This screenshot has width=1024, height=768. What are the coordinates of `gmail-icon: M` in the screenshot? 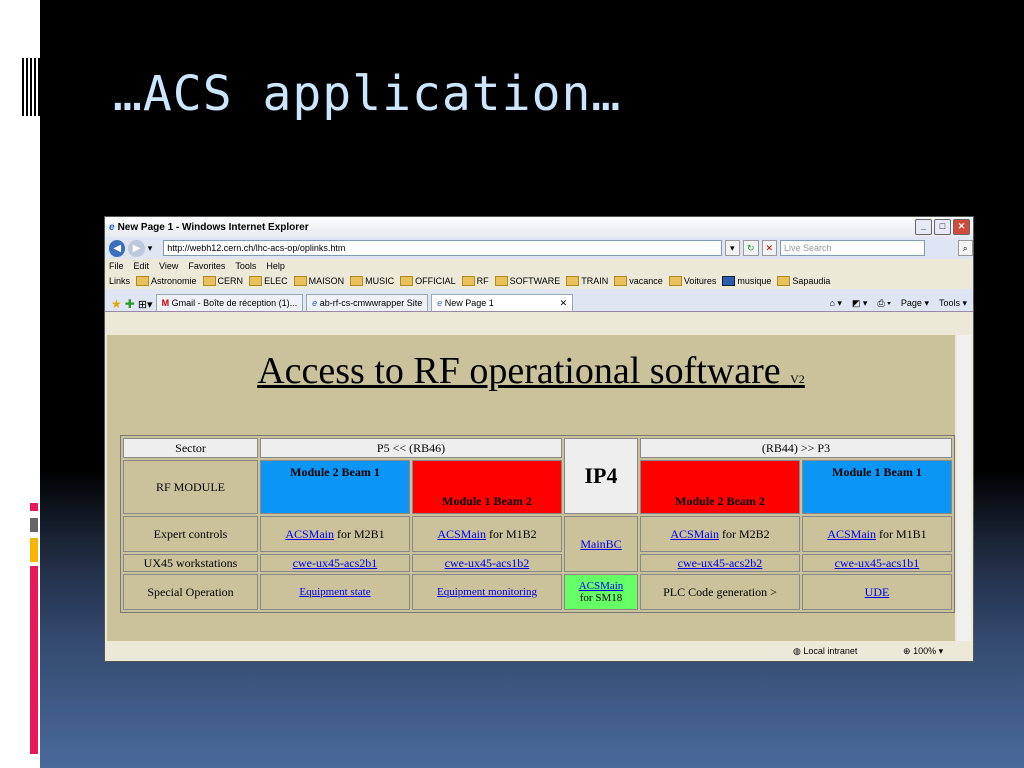 It's located at (165, 303).